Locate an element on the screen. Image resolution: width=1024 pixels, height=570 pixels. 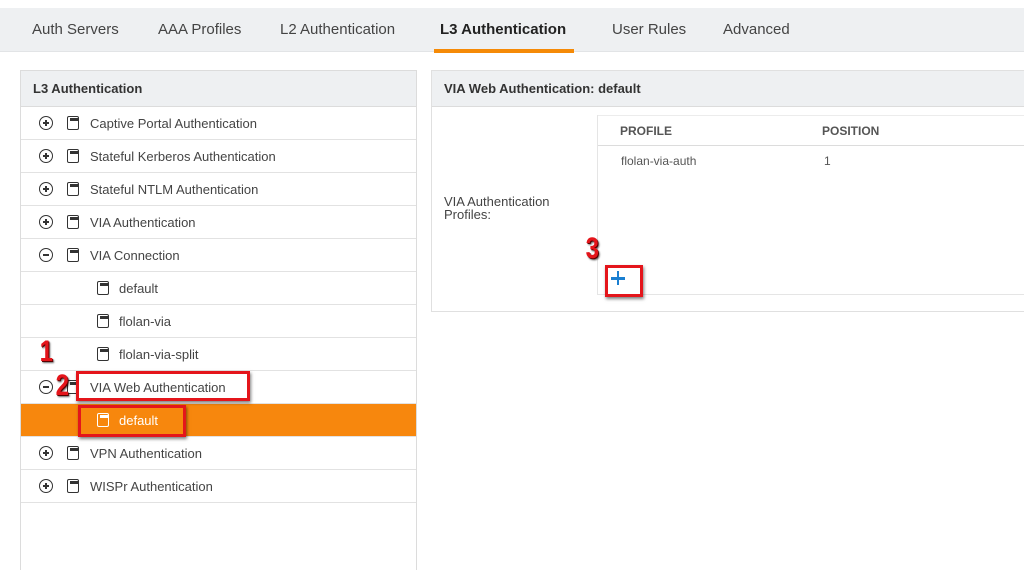
profile-cell: flolan-via-auth is located at coordinates (659, 161).